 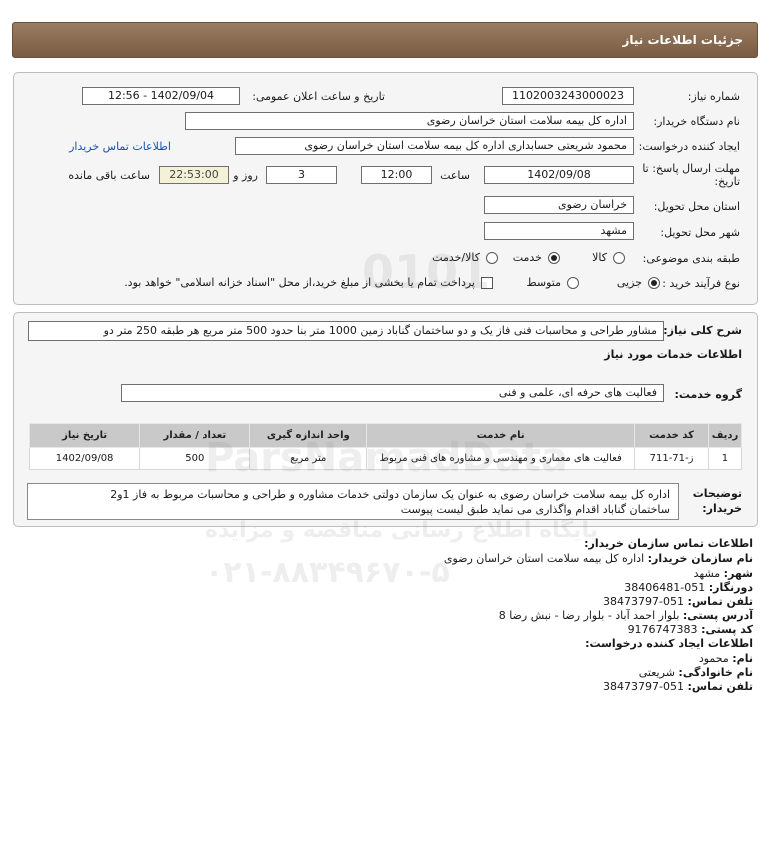 What do you see at coordinates (654, 283) in the screenshot?
I see `process-radio-minor` at bounding box center [654, 283].